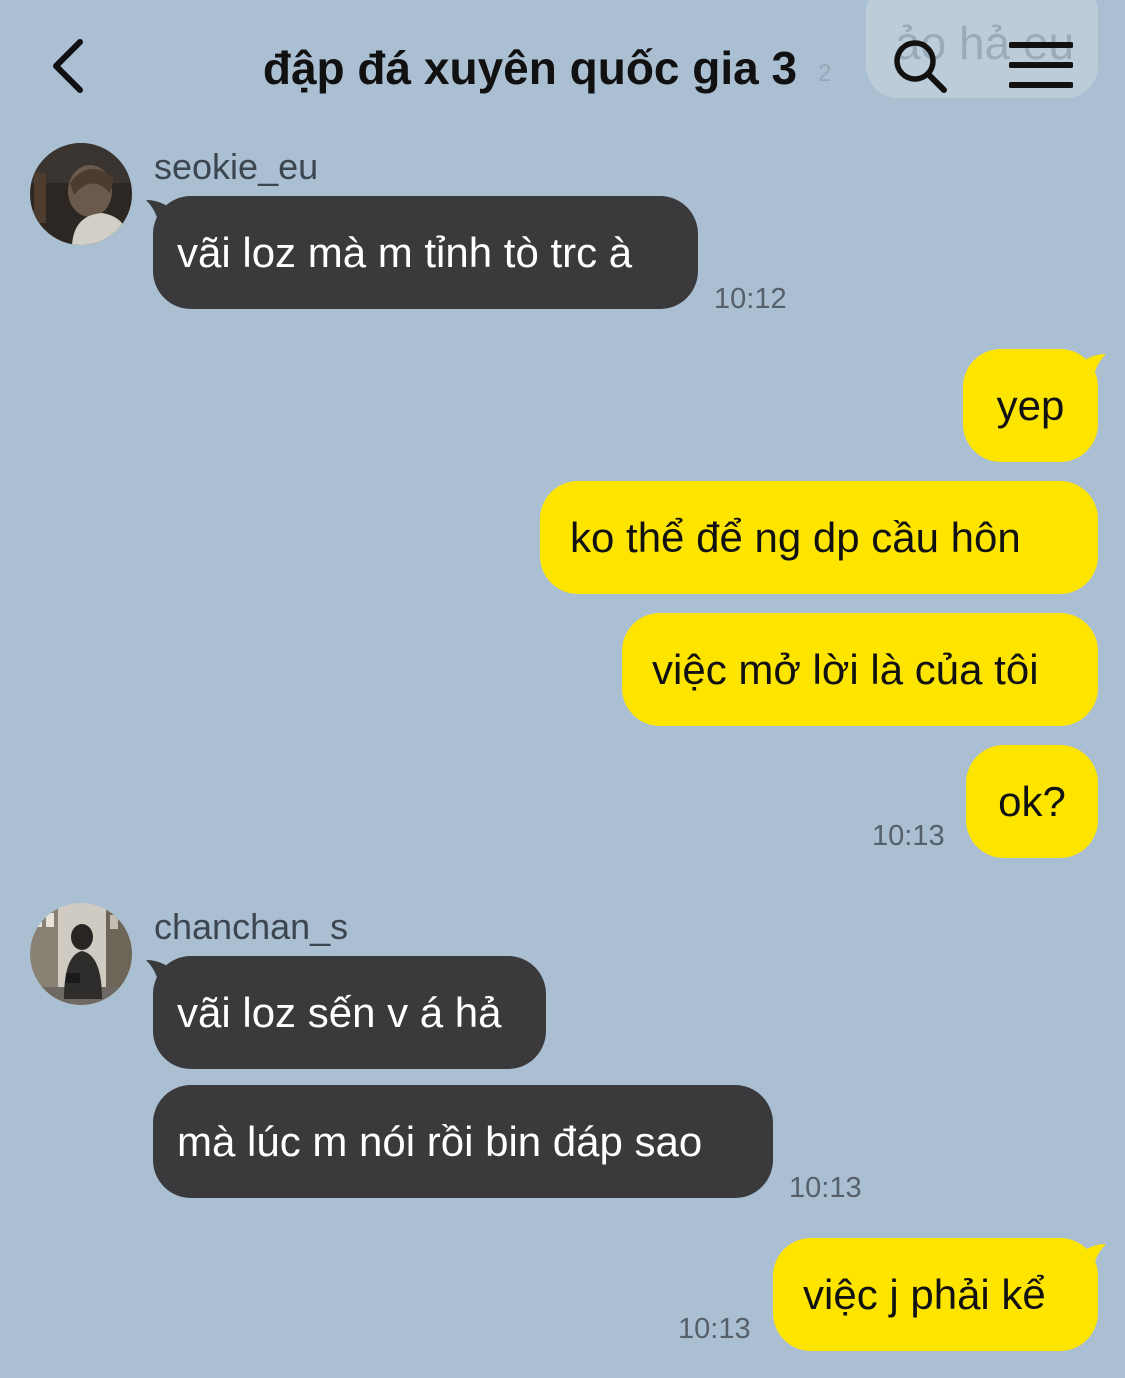  I want to click on search-button, so click(920, 66).